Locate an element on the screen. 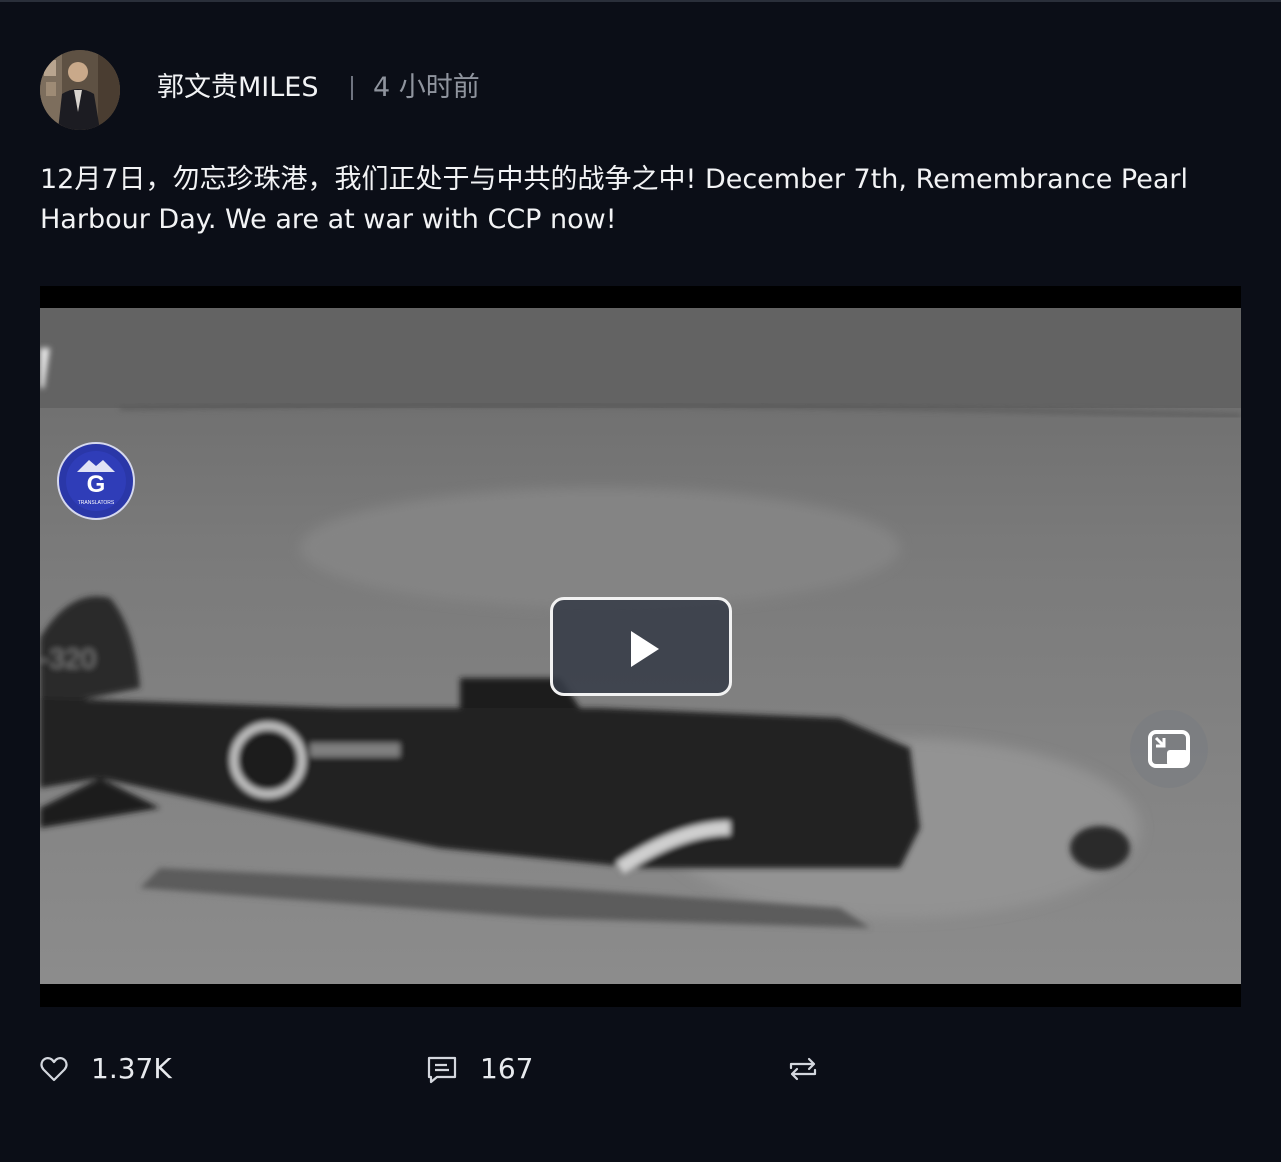  translators-logo: G TRANSLATORS is located at coordinates (96, 481).